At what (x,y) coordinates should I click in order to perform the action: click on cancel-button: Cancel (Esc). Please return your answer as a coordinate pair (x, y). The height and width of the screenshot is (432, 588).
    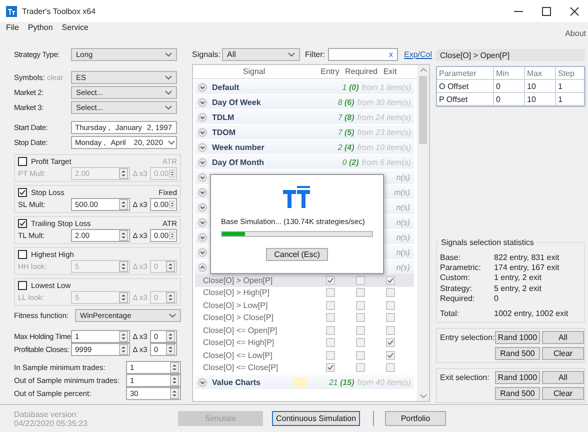
    Looking at the image, I should click on (297, 254).